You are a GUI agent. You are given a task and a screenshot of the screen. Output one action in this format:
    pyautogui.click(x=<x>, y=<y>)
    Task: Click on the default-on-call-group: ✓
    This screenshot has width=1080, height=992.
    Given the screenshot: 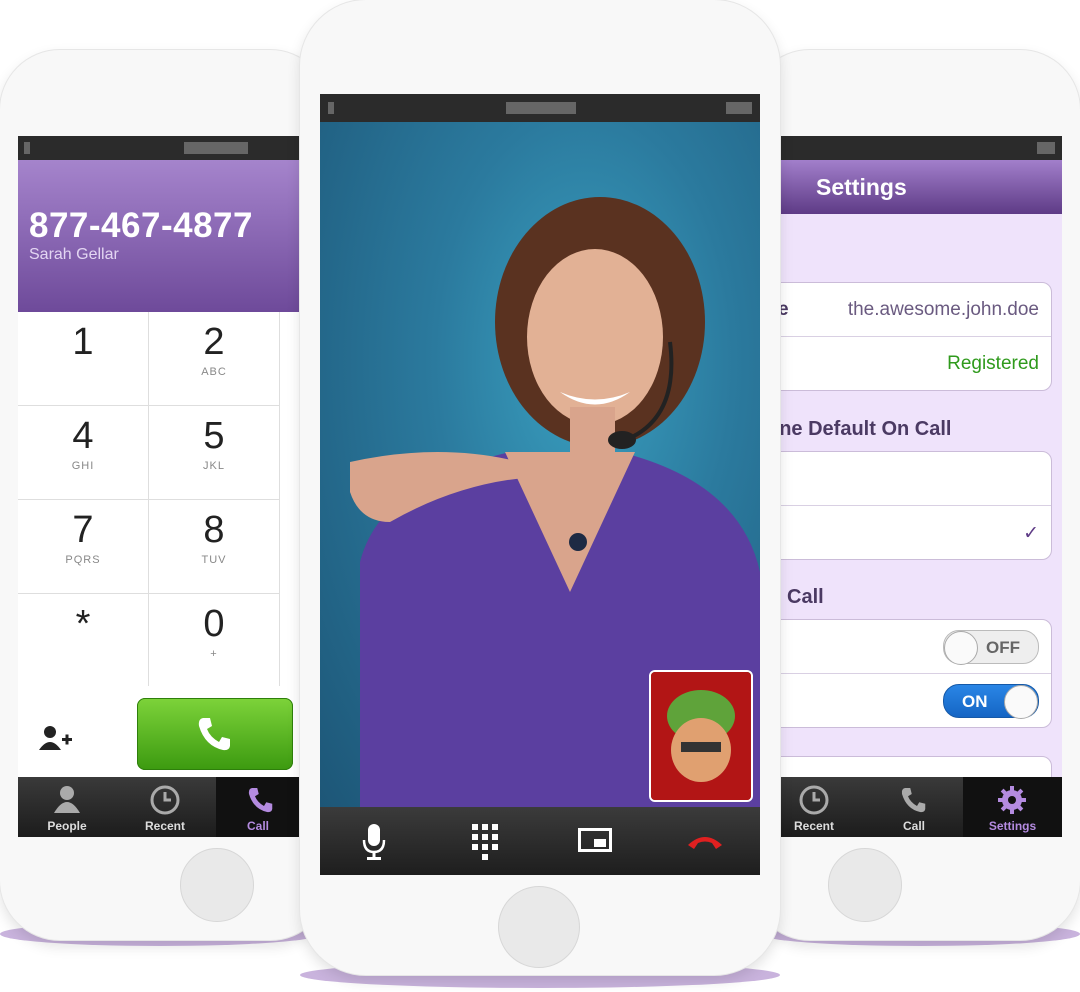 What is the action you would take?
    pyautogui.click(x=915, y=505)
    